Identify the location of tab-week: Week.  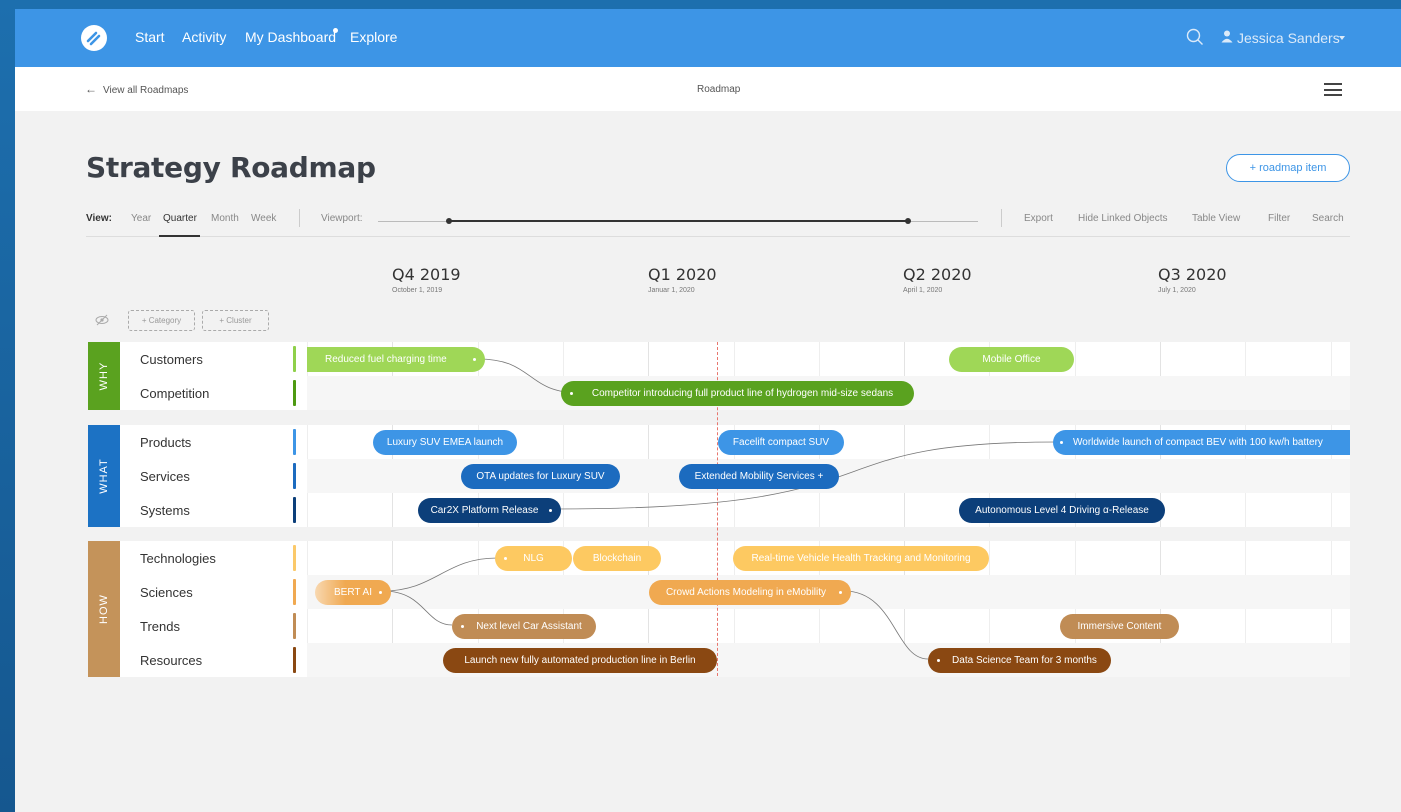
(263, 218).